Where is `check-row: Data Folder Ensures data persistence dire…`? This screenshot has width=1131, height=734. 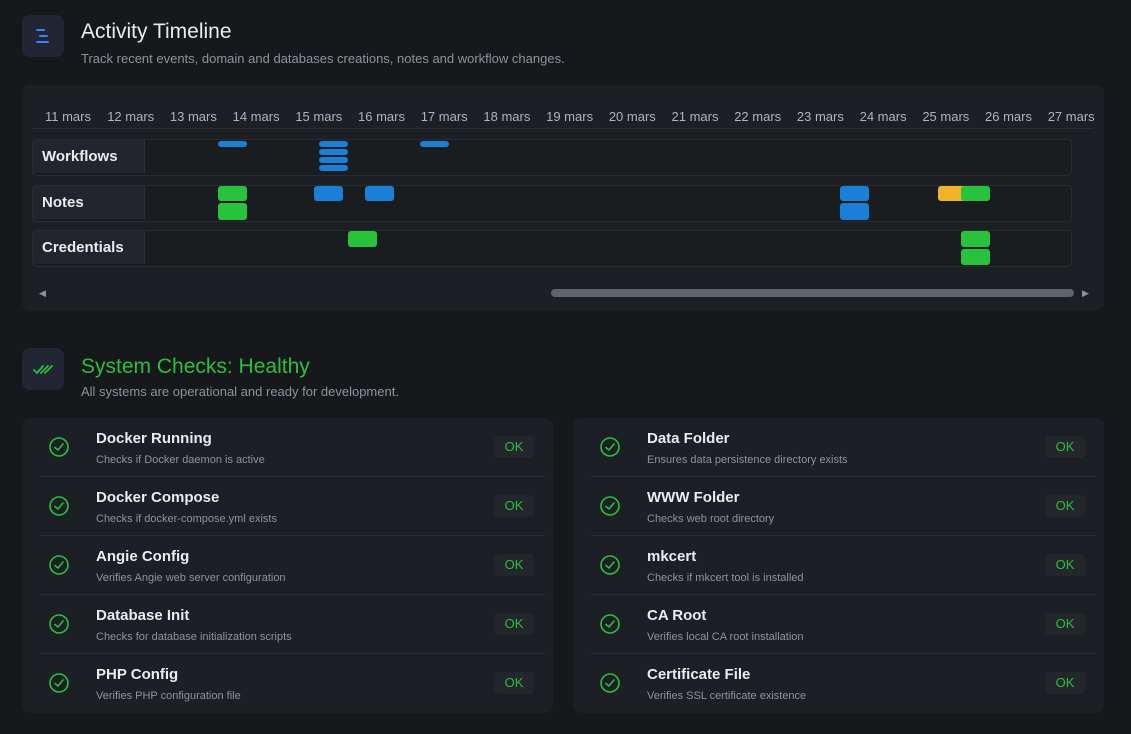 check-row: Data Folder Ensures data persistence dire… is located at coordinates (838, 447).